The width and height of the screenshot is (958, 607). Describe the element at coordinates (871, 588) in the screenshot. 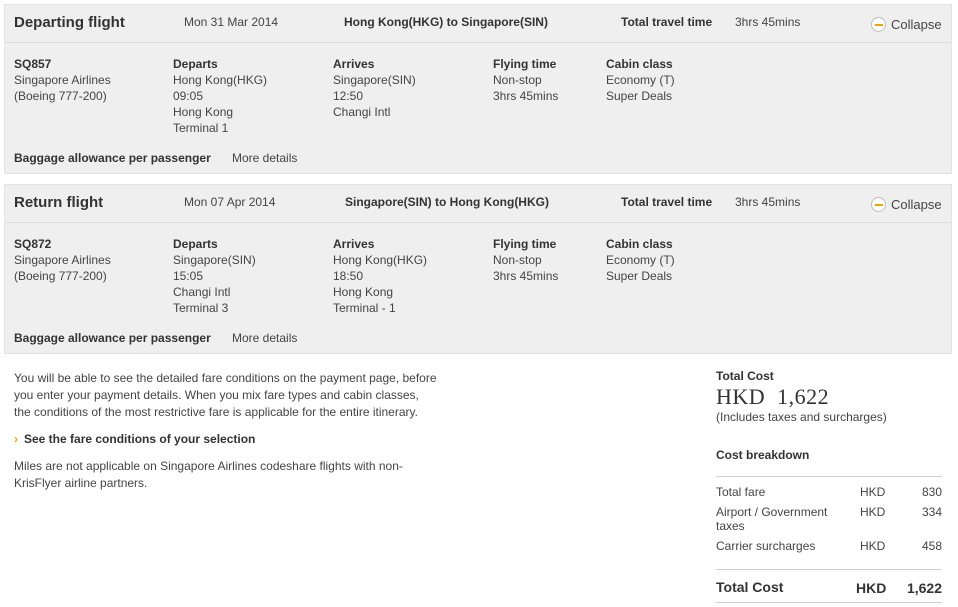

I see `grand-total-currency: HKD` at that location.